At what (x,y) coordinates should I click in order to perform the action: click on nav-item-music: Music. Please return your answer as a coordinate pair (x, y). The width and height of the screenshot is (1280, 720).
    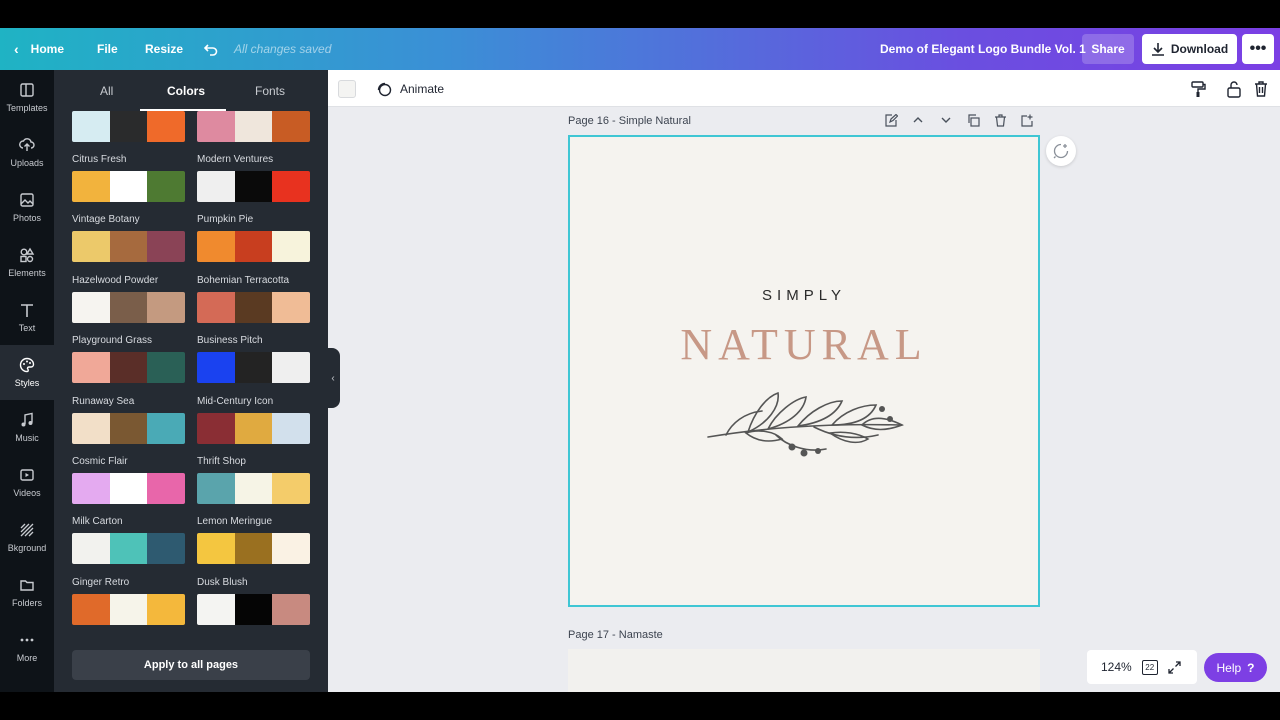
    Looking at the image, I should click on (27, 427).